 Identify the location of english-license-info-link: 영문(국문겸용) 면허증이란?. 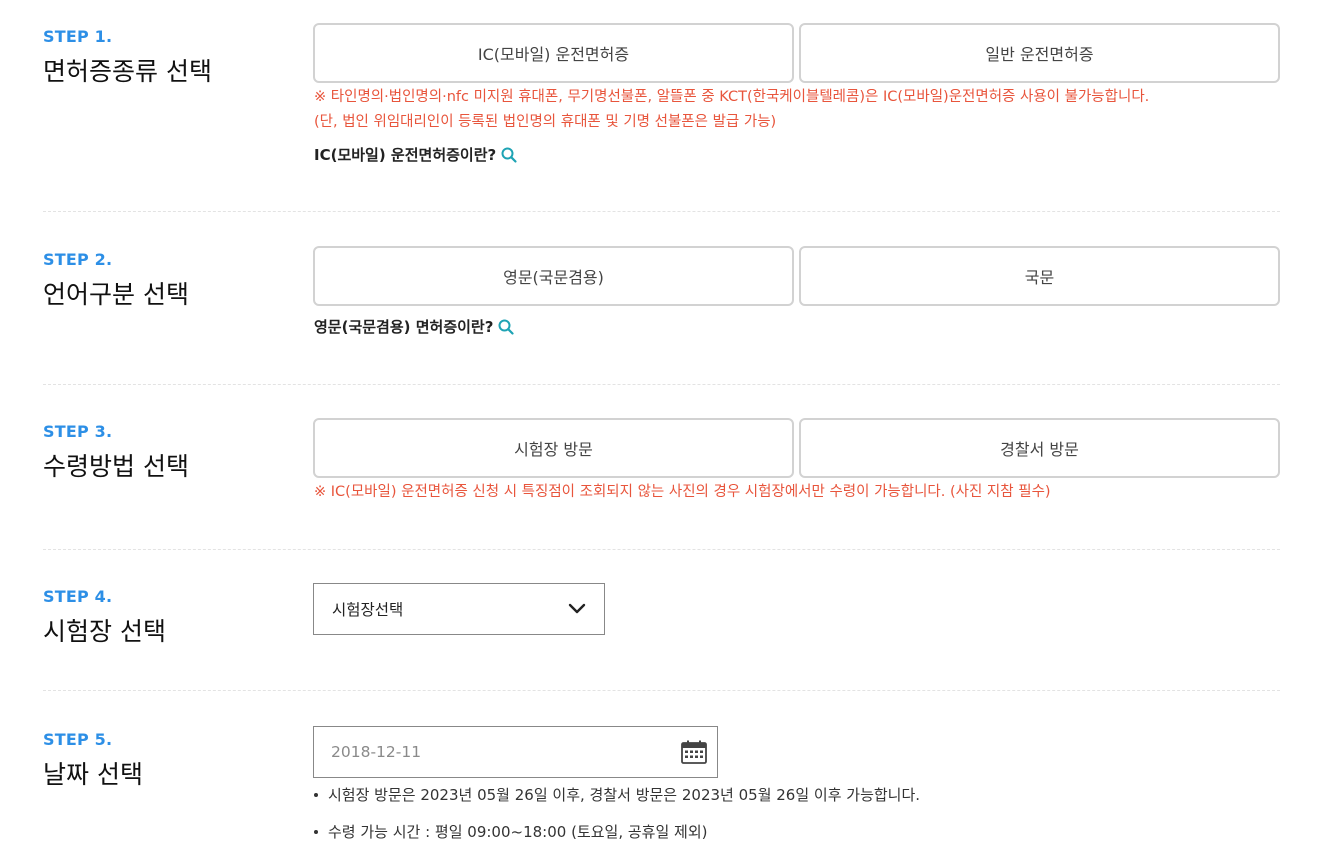
(414, 326).